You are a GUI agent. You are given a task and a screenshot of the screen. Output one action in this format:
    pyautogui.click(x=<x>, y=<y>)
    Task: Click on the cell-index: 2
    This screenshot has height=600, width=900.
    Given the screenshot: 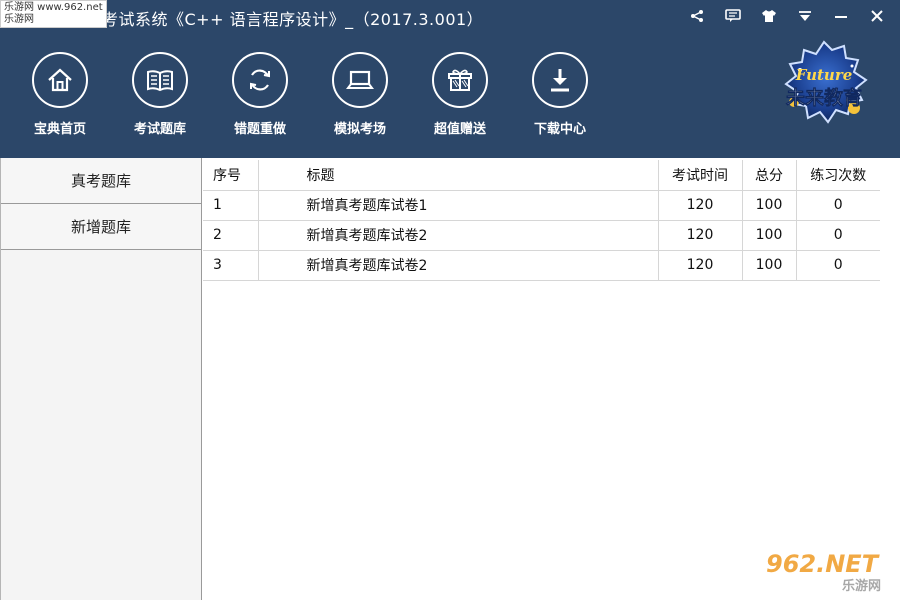 What is the action you would take?
    pyautogui.click(x=231, y=235)
    